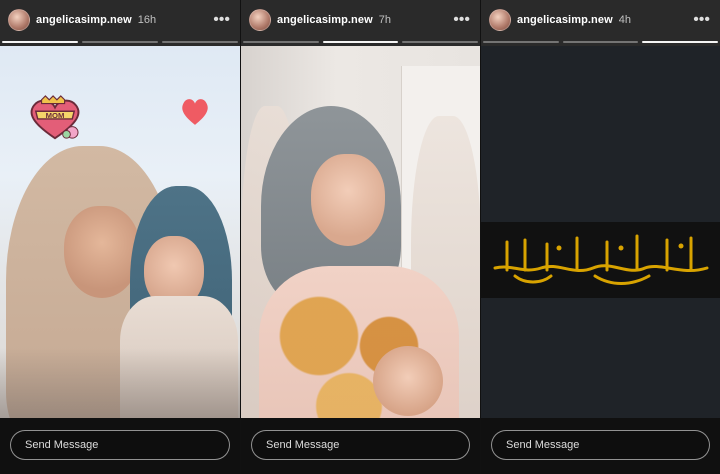 The width and height of the screenshot is (720, 474). What do you see at coordinates (624, 20) in the screenshot?
I see `post-time: 4h` at bounding box center [624, 20].